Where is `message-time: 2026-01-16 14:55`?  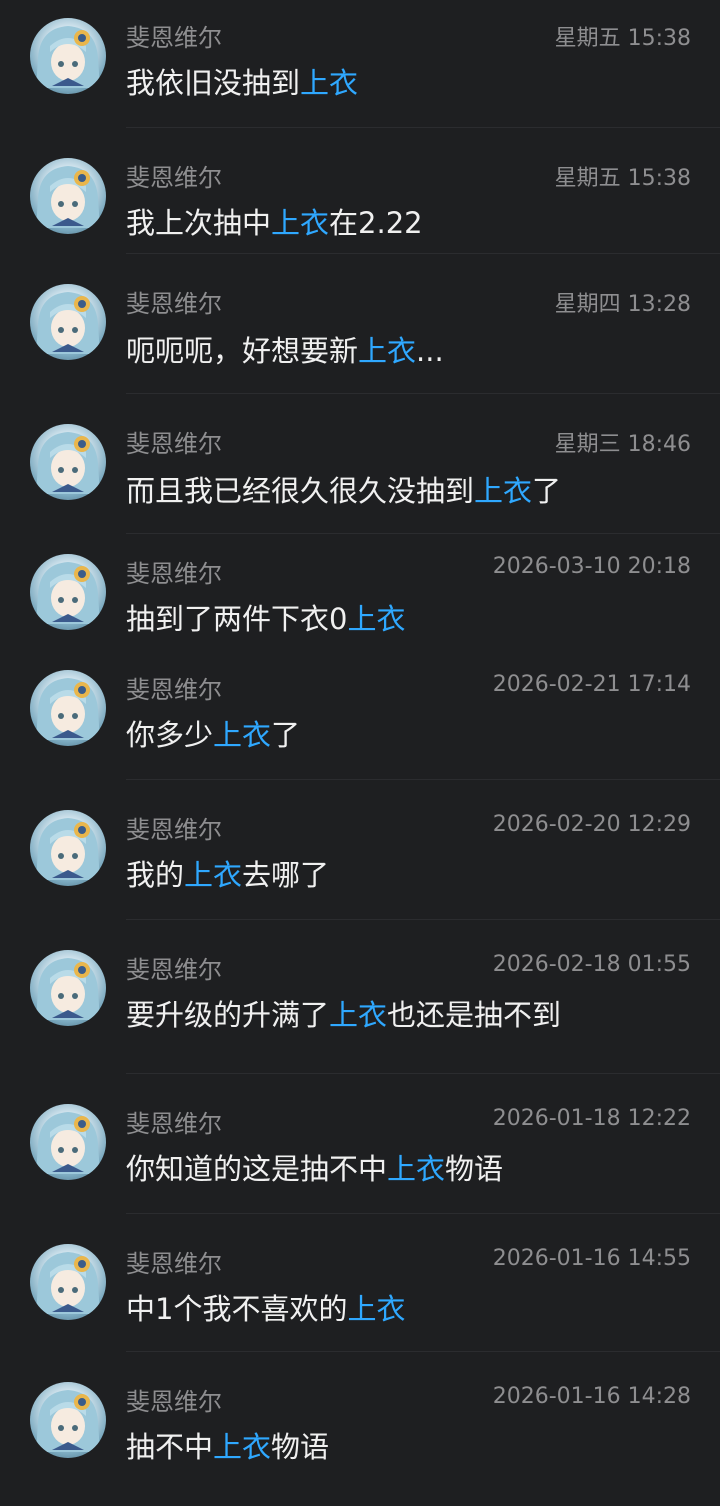 message-time: 2026-01-16 14:55 is located at coordinates (591, 1258).